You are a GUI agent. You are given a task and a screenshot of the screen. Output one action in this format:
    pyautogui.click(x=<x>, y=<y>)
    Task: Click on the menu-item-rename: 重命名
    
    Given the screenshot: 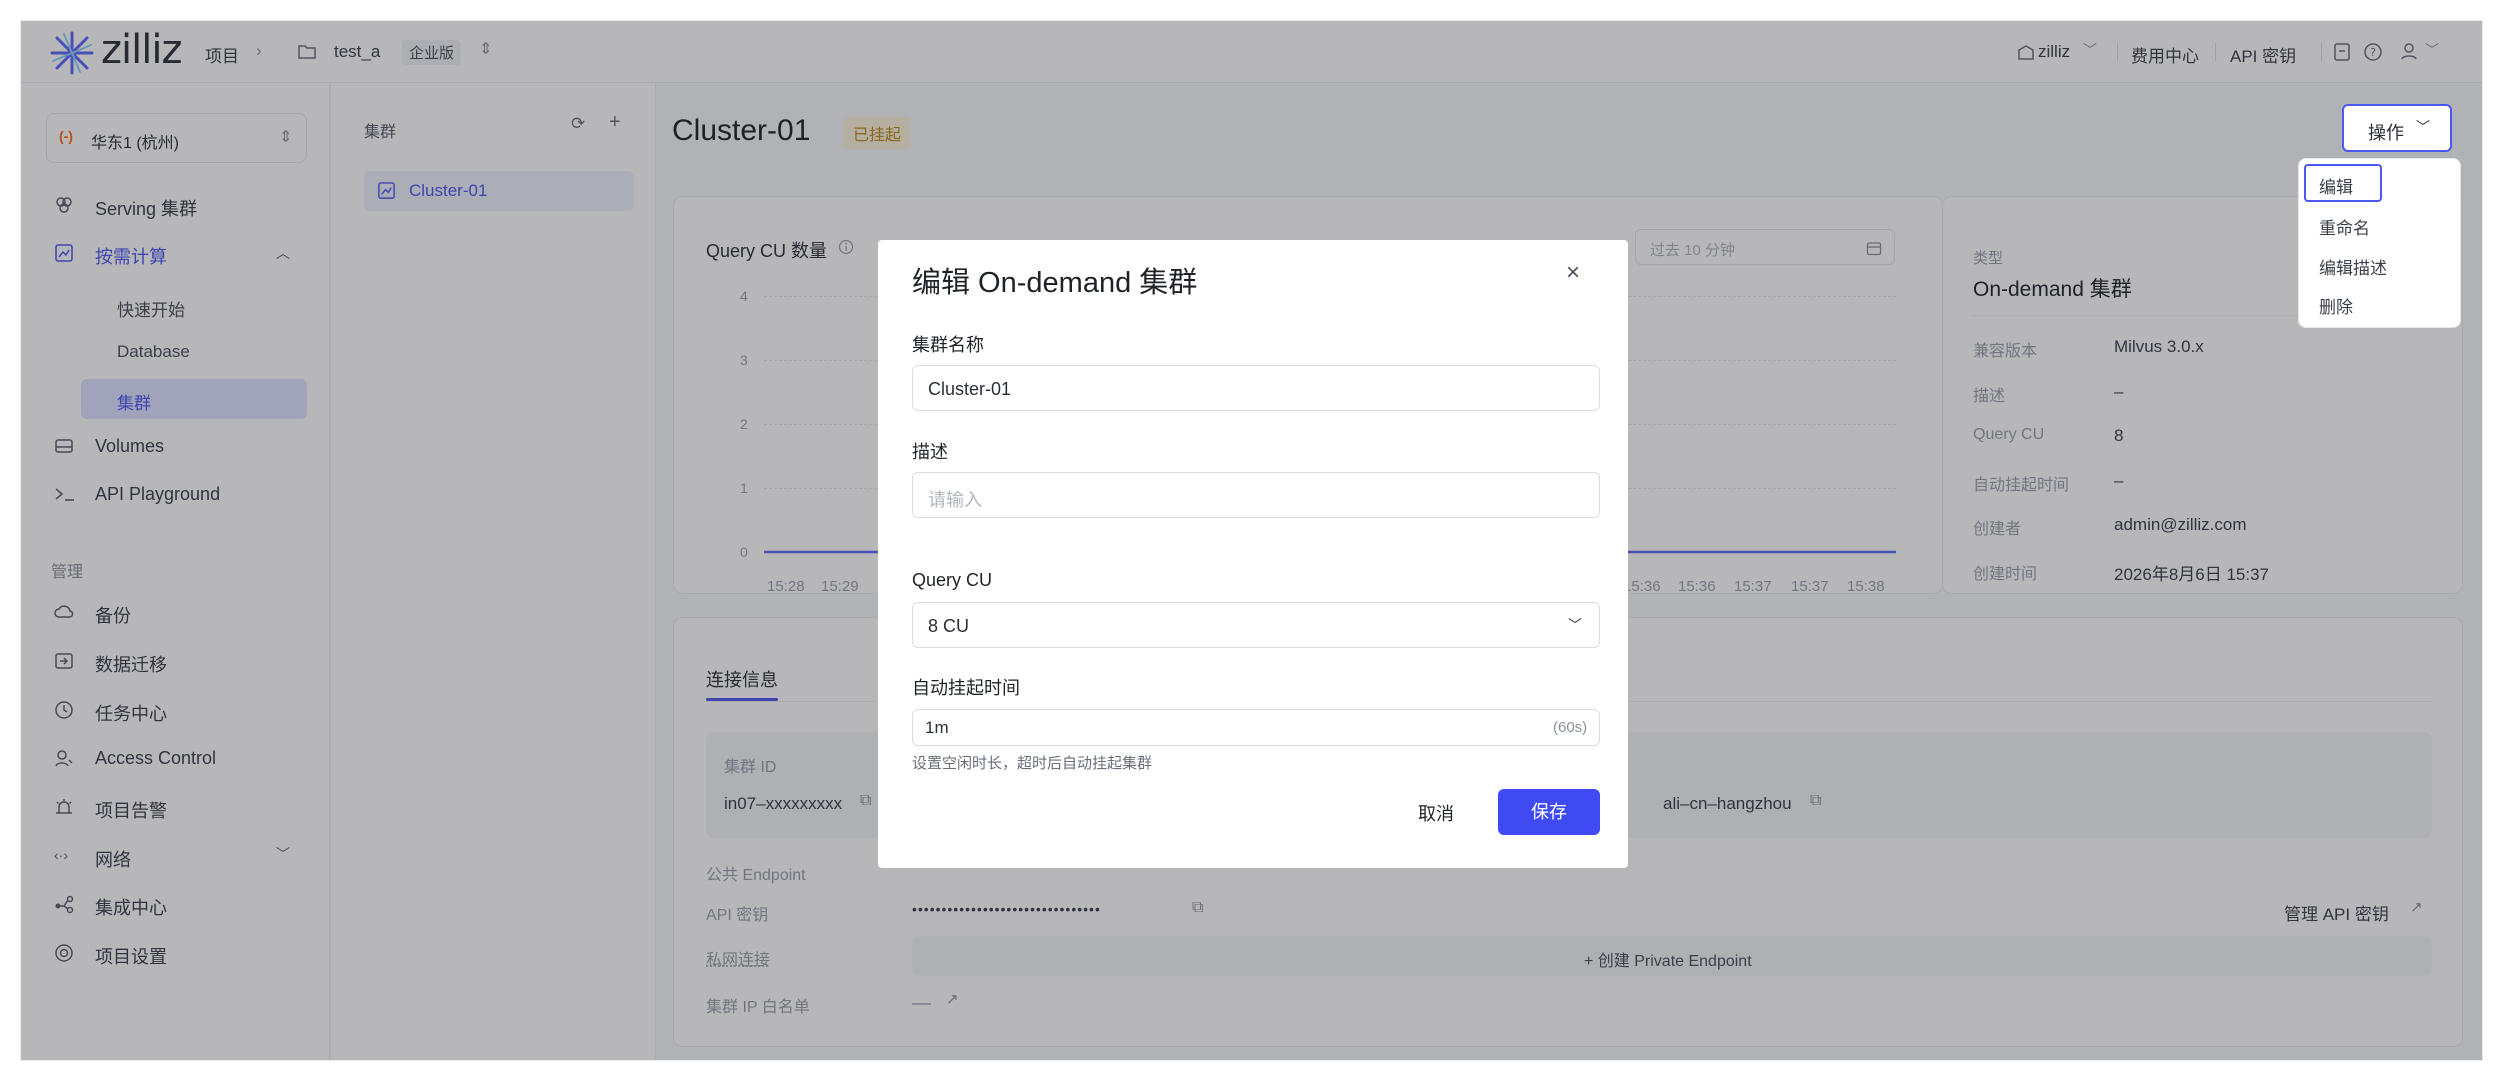 What is the action you would take?
    pyautogui.click(x=2344, y=226)
    